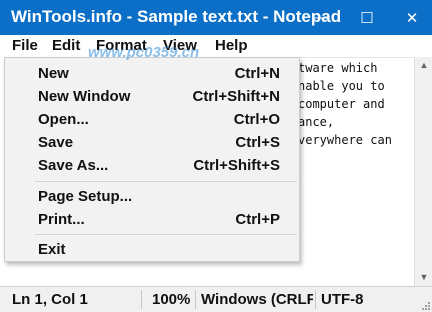 The height and width of the screenshot is (312, 432). I want to click on cursor-position: Ln 1, Col 1, so click(50, 299).